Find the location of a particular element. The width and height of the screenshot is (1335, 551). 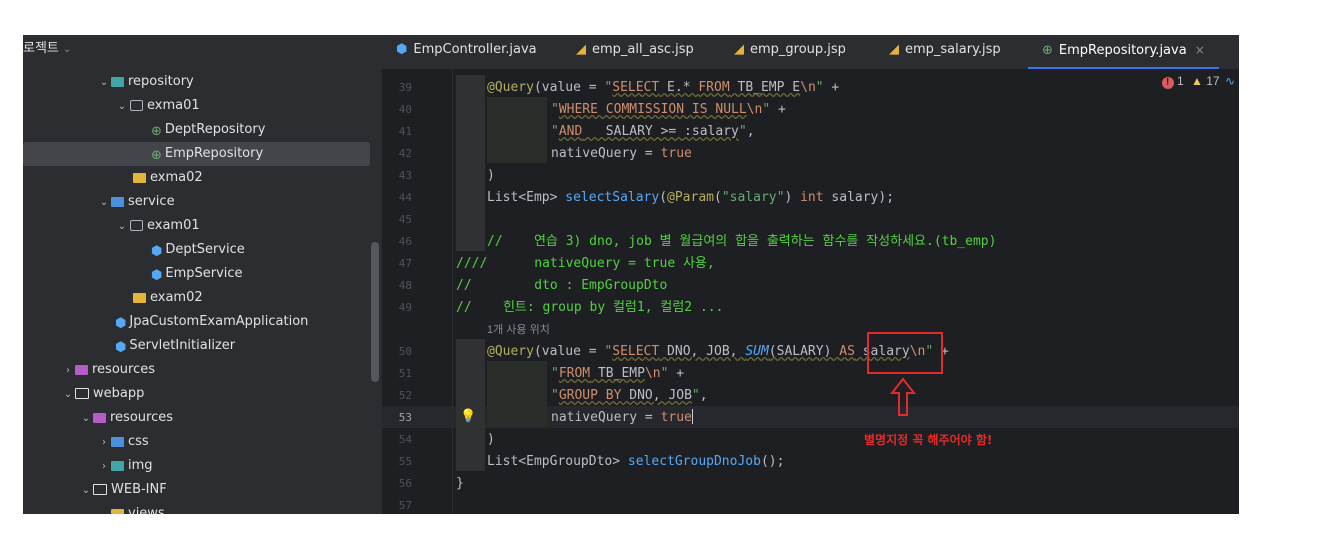

tree-item-label: img is located at coordinates (140, 465).